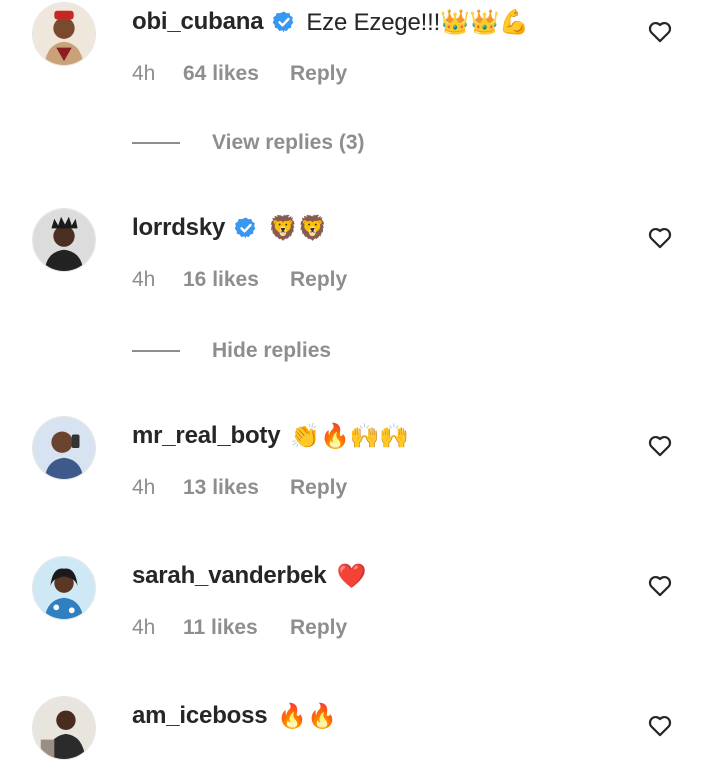 This screenshot has height=776, width=720. I want to click on comment-meta: 4h 13 likes Reply, so click(239, 488).